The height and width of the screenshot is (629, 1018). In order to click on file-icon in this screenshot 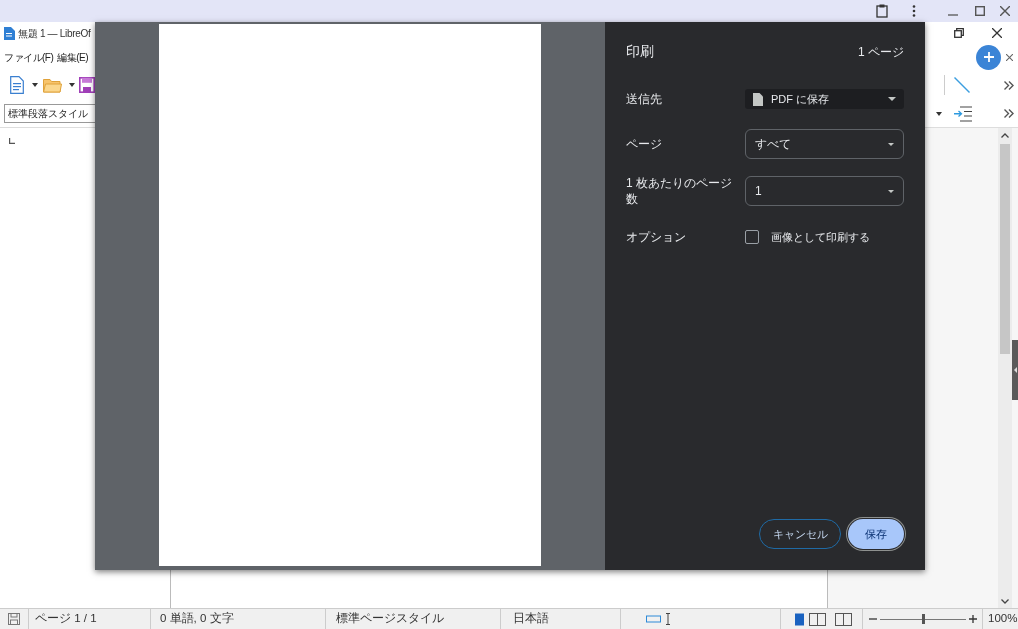, I will do `click(758, 99)`.